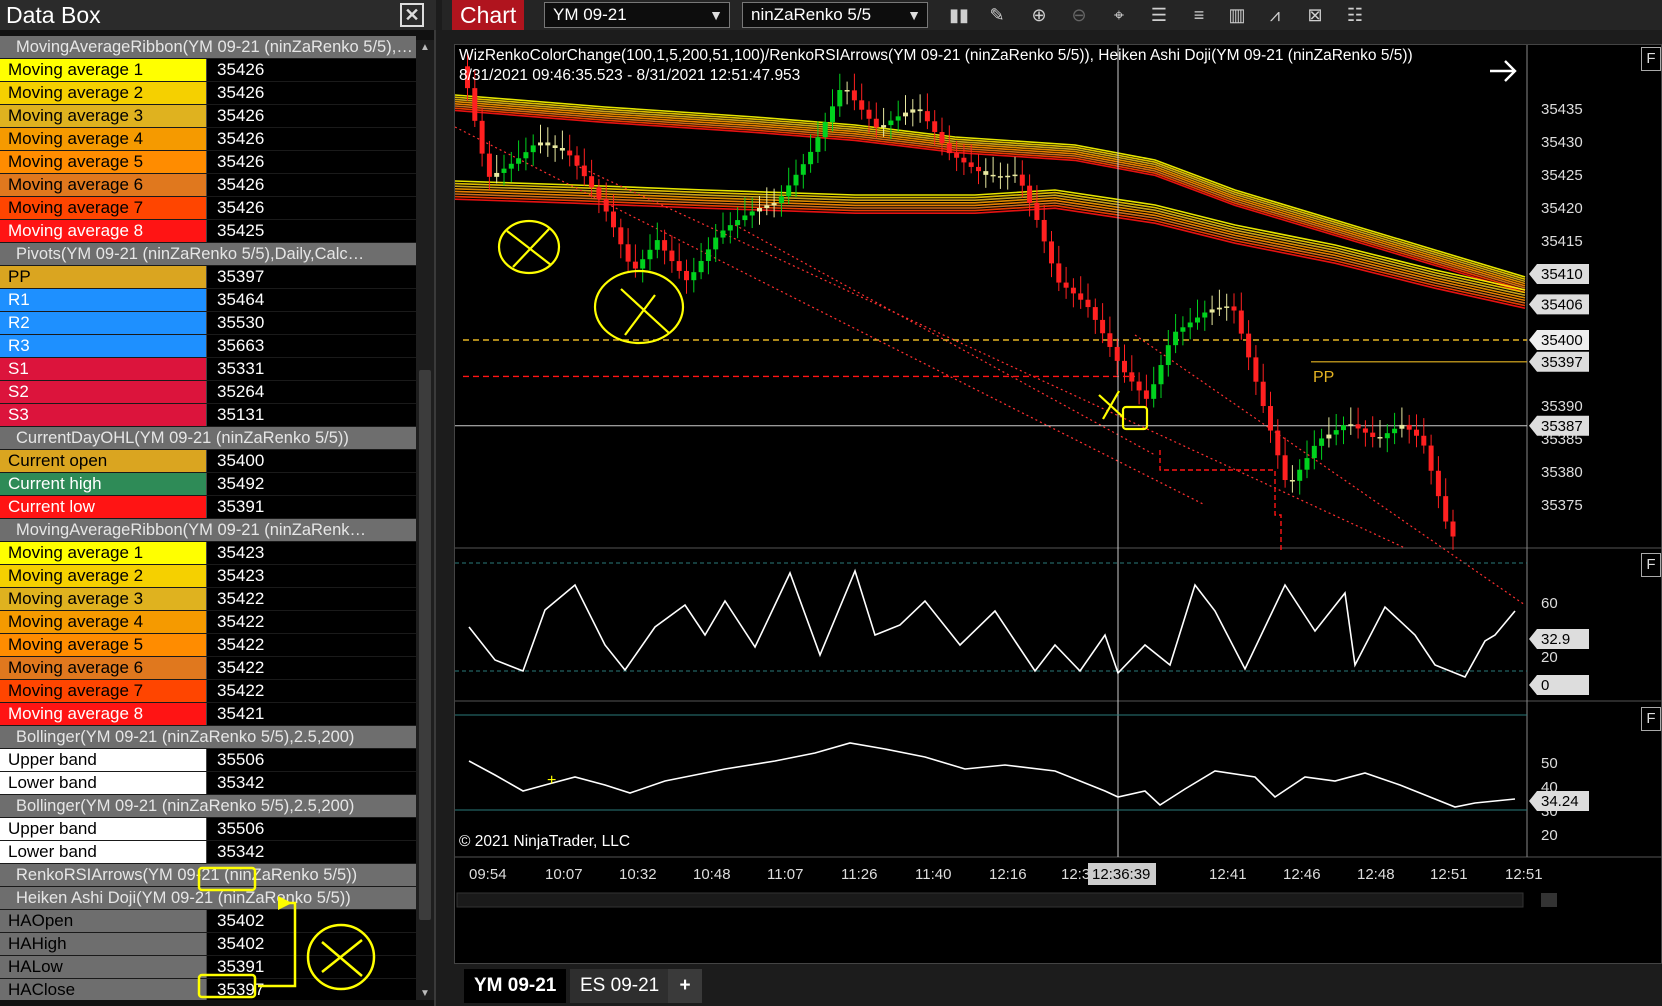 The width and height of the screenshot is (1662, 1006). I want to click on row-value: 35397, so click(311, 989).